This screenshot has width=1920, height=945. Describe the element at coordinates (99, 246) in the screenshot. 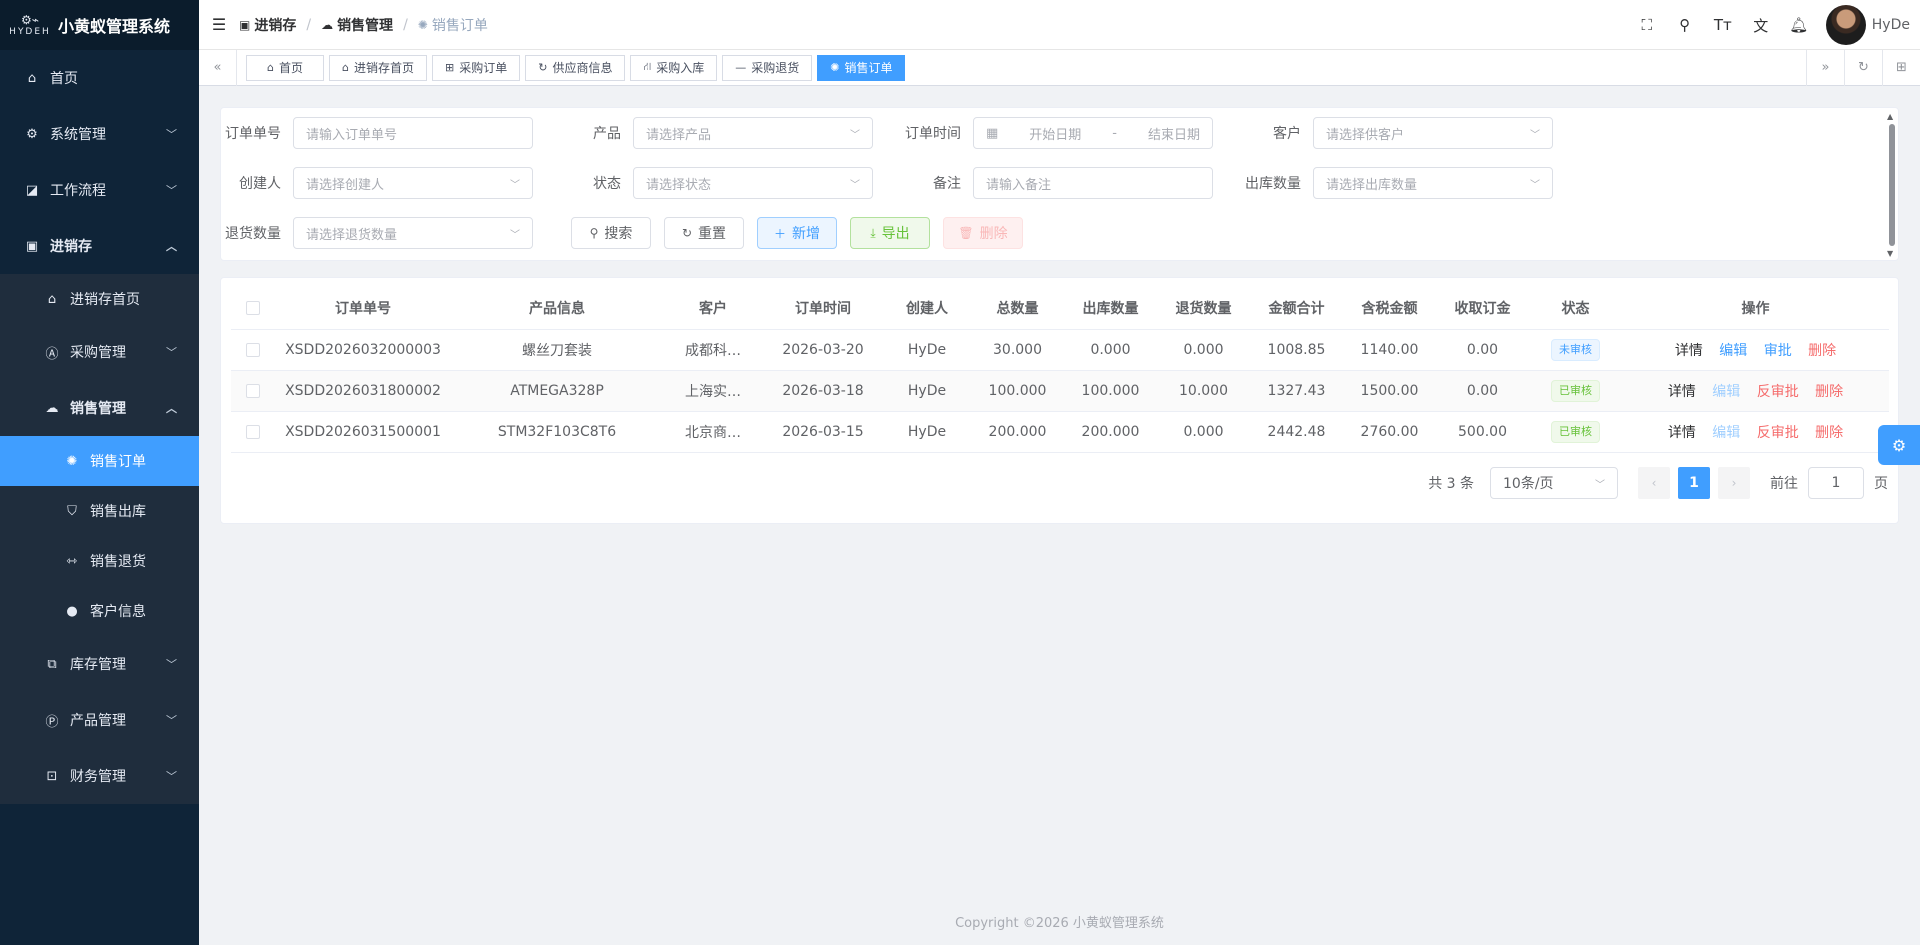

I see `sidebar-item-inventory: ▣ 进销存 ︿` at that location.